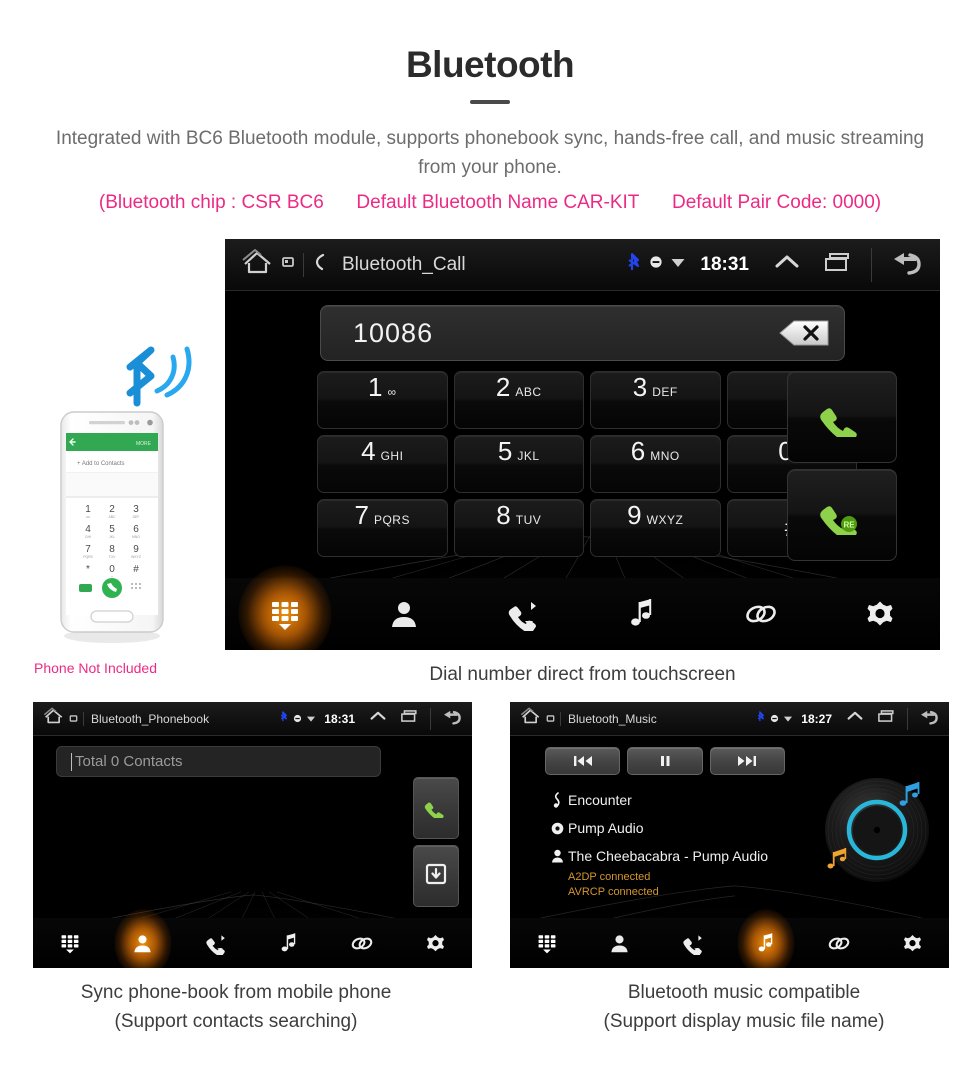 This screenshot has height=1091, width=980. What do you see at coordinates (150, 718) in the screenshot?
I see `phonebook-screen-title: Bluetooth_Phonebook` at bounding box center [150, 718].